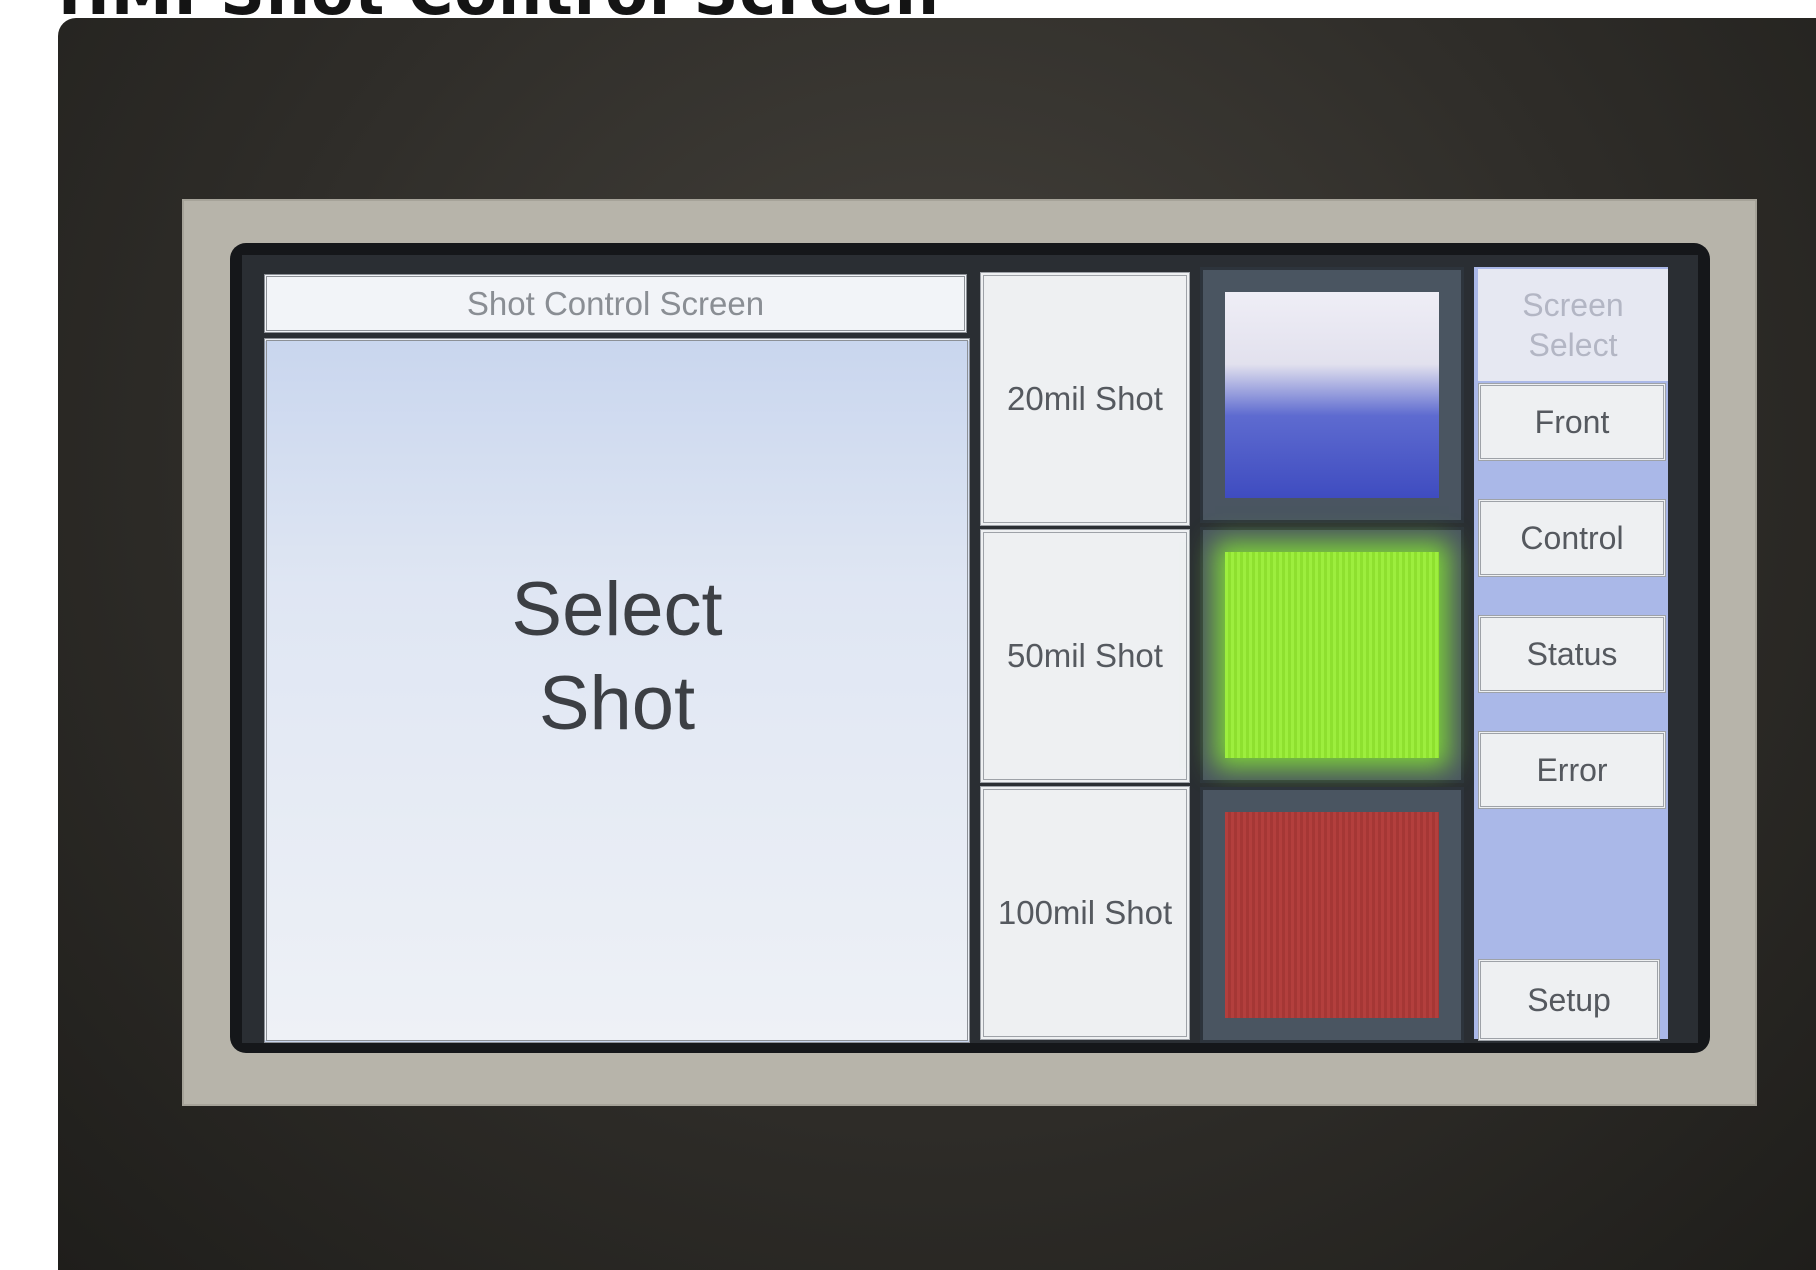 The image size is (1816, 1270). I want to click on red-indicator-lamp, so click(1332, 915).